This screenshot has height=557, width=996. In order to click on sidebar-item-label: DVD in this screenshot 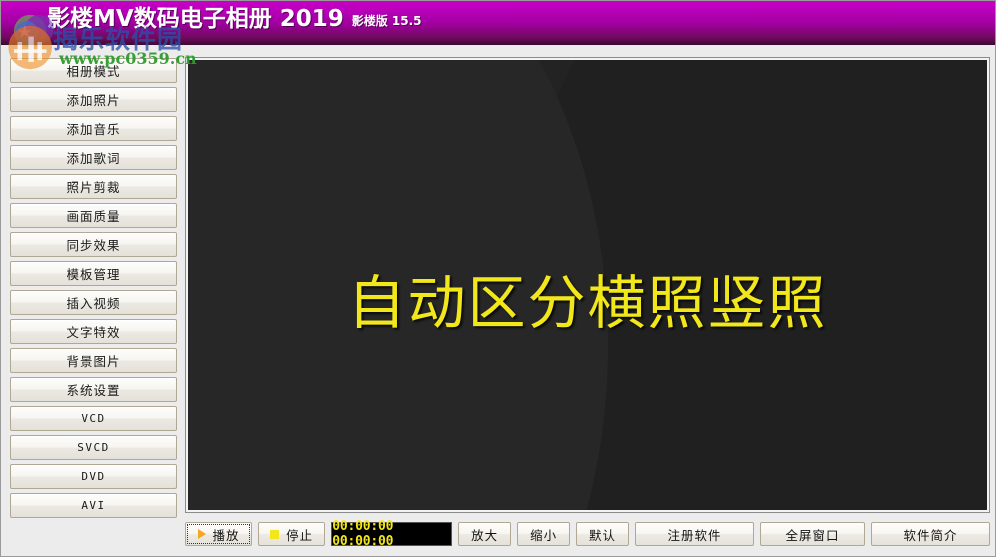, I will do `click(93, 476)`.